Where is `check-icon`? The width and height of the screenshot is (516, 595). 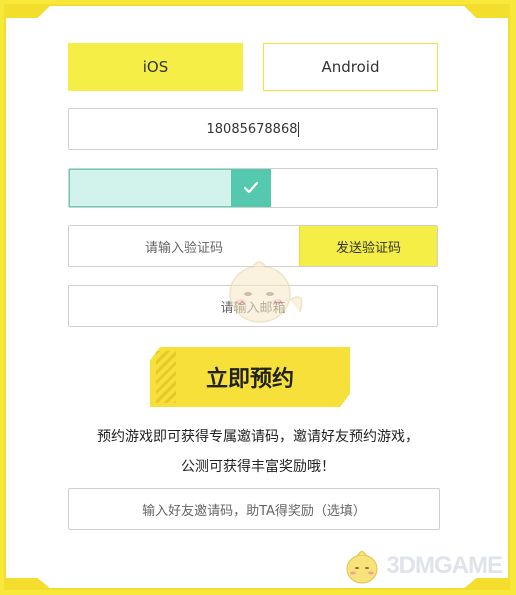
check-icon is located at coordinates (251, 188).